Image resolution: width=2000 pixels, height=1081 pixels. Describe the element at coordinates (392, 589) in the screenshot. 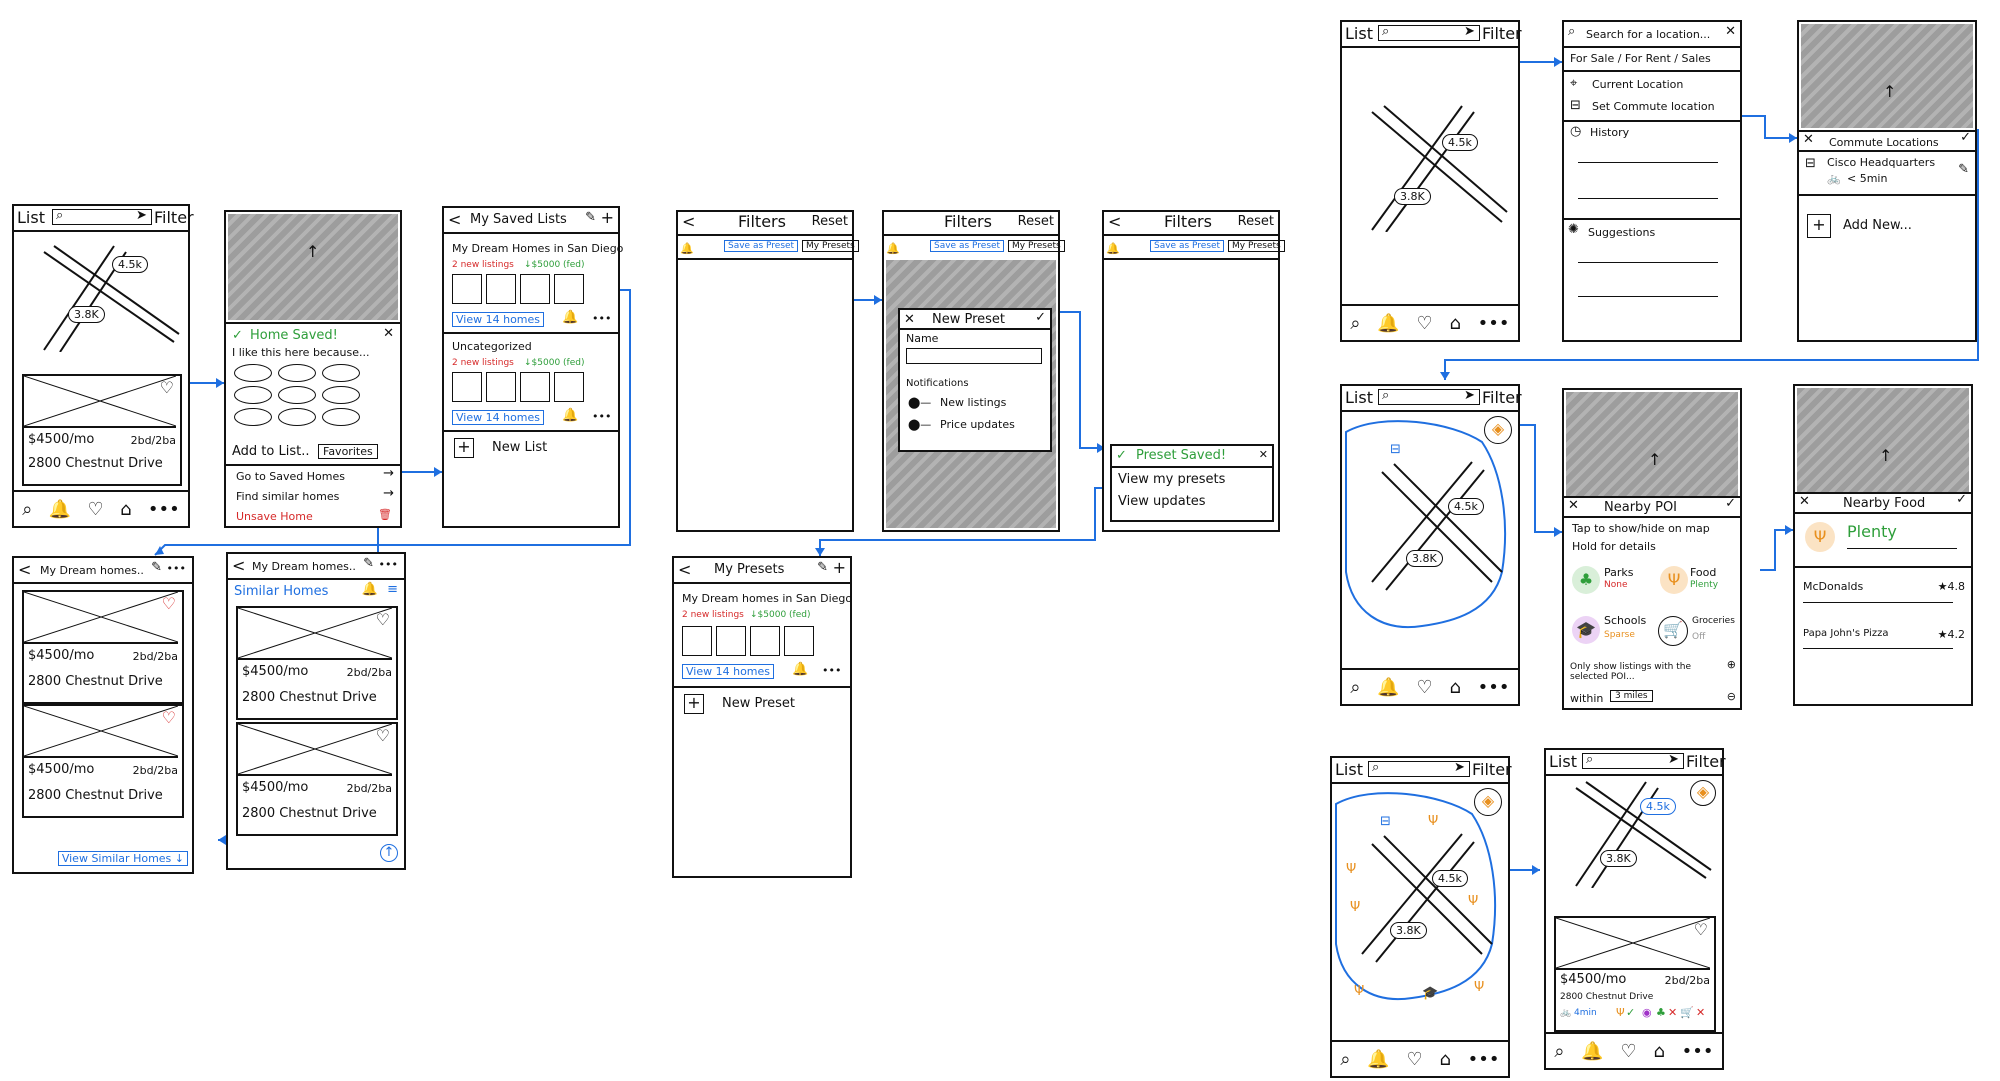

I see `filter-lines-icon: ≡` at that location.